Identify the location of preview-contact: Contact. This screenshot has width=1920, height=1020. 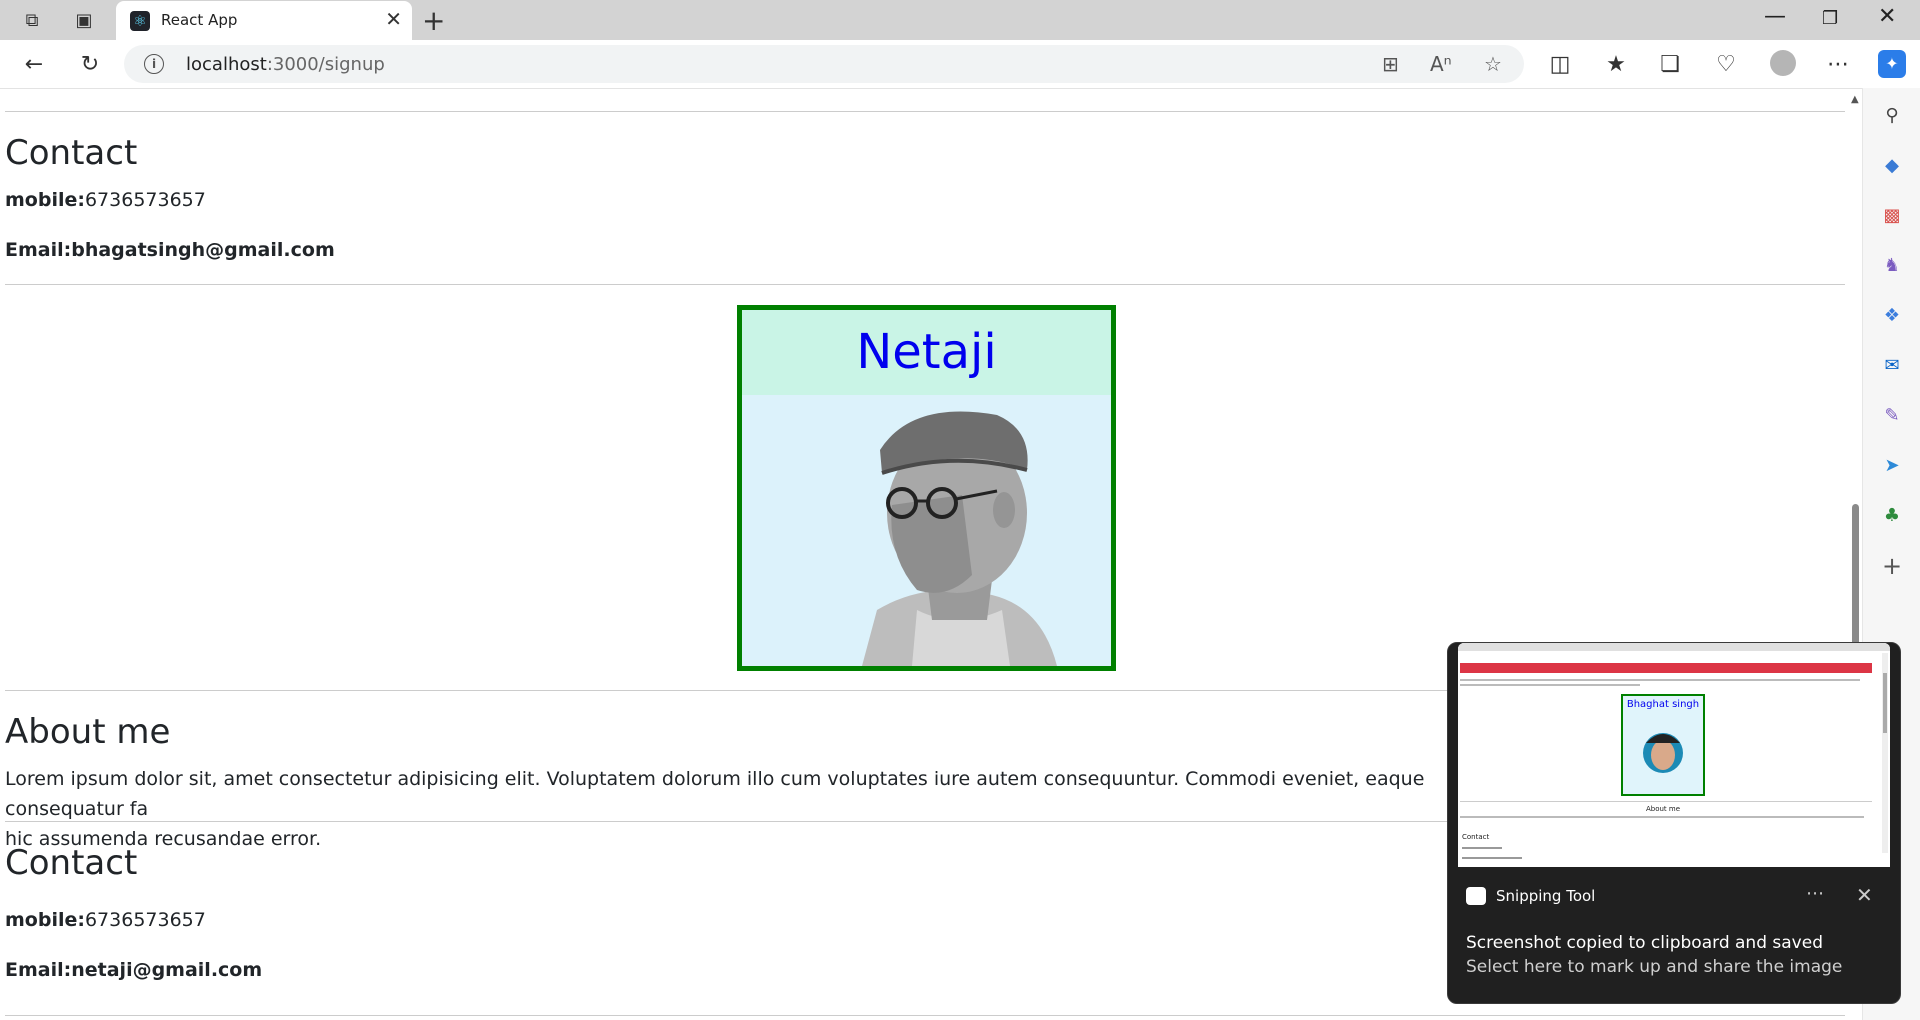
(1475, 837).